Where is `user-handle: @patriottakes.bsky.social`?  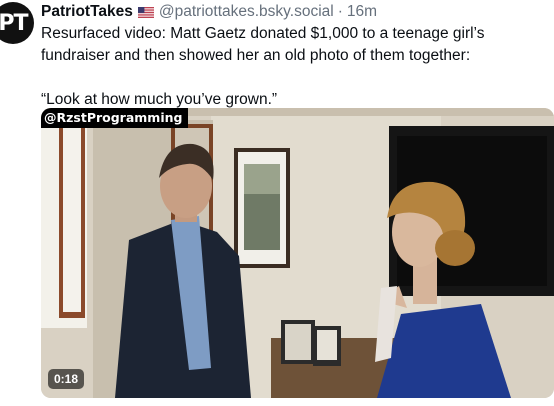
user-handle: @patriottakes.bsky.social is located at coordinates (246, 12).